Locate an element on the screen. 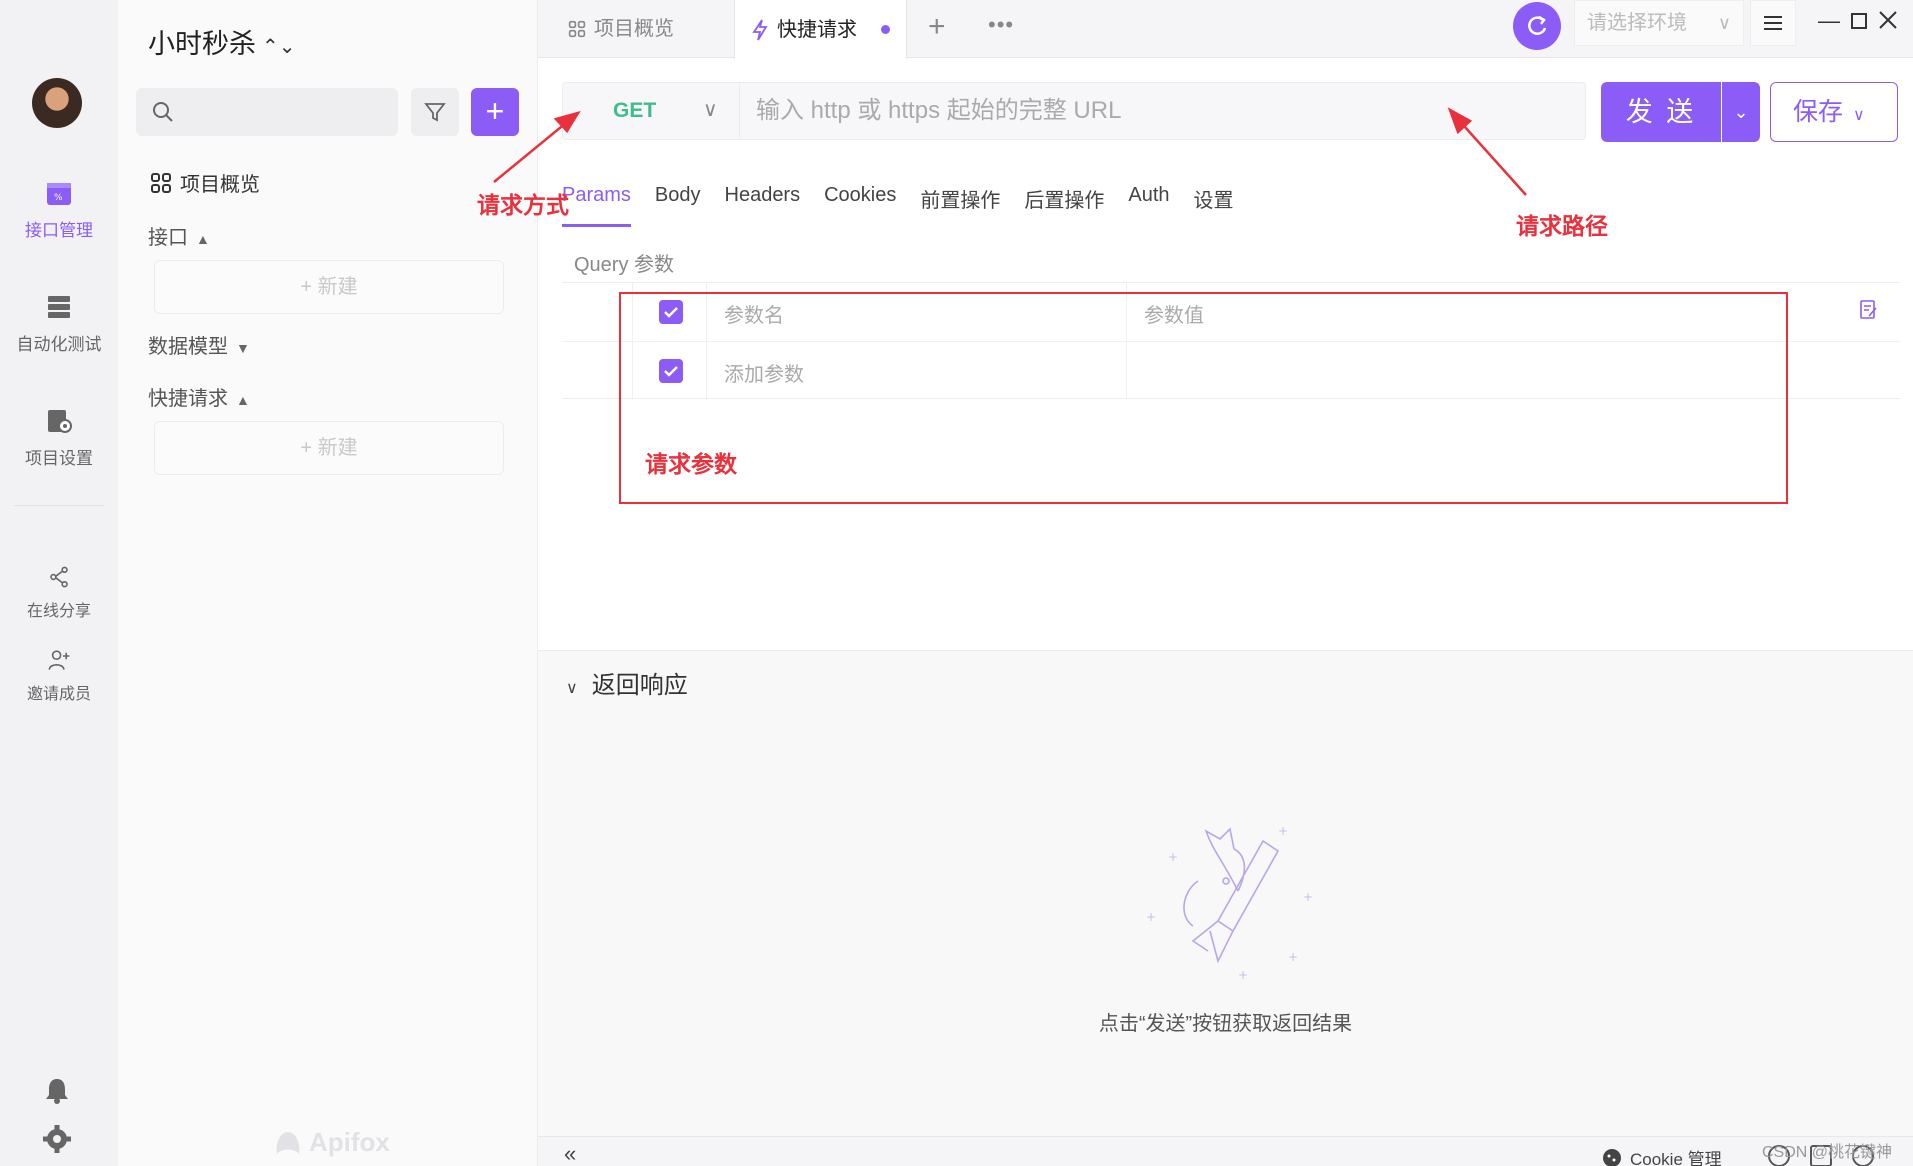  rocket-illustration-icon: + + + + + + is located at coordinates (1229, 902).